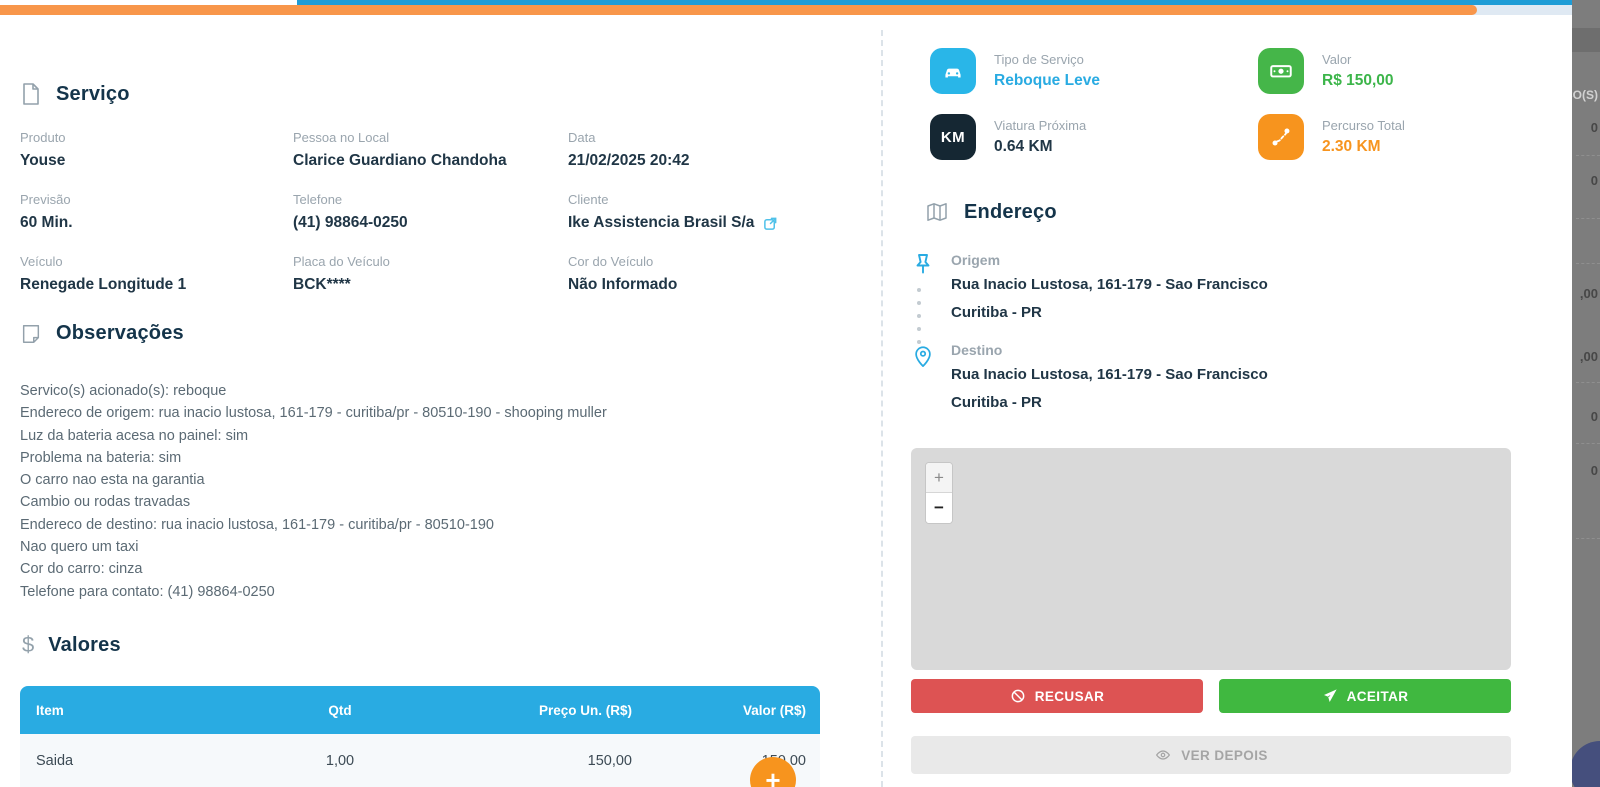  Describe the element at coordinates (101, 457) in the screenshot. I see `observation-line: Problema na bateria: sim` at that location.